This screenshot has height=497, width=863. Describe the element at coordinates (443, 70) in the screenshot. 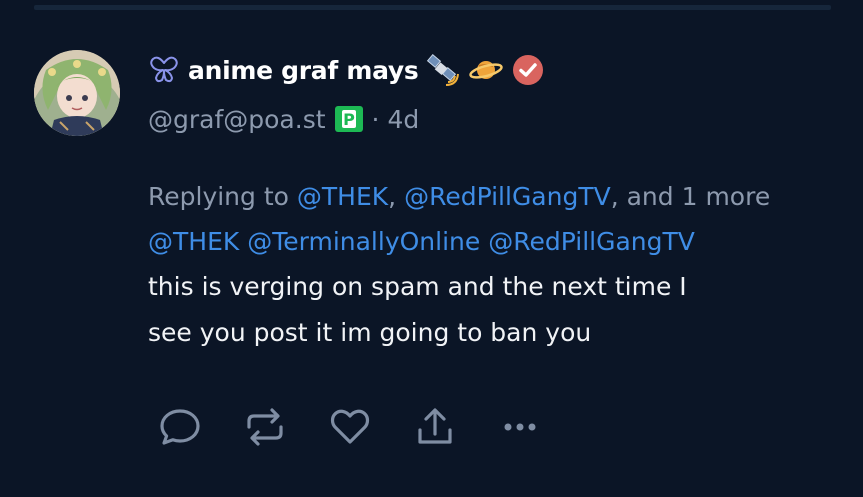

I see `satellite-emoji` at that location.